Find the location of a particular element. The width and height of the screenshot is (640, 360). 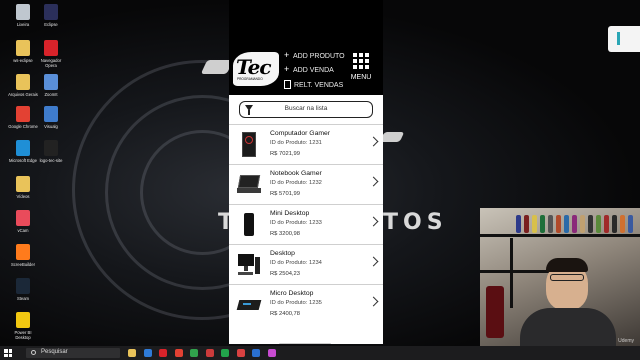

webcam-overlay: Udemy is located at coordinates (560, 278).